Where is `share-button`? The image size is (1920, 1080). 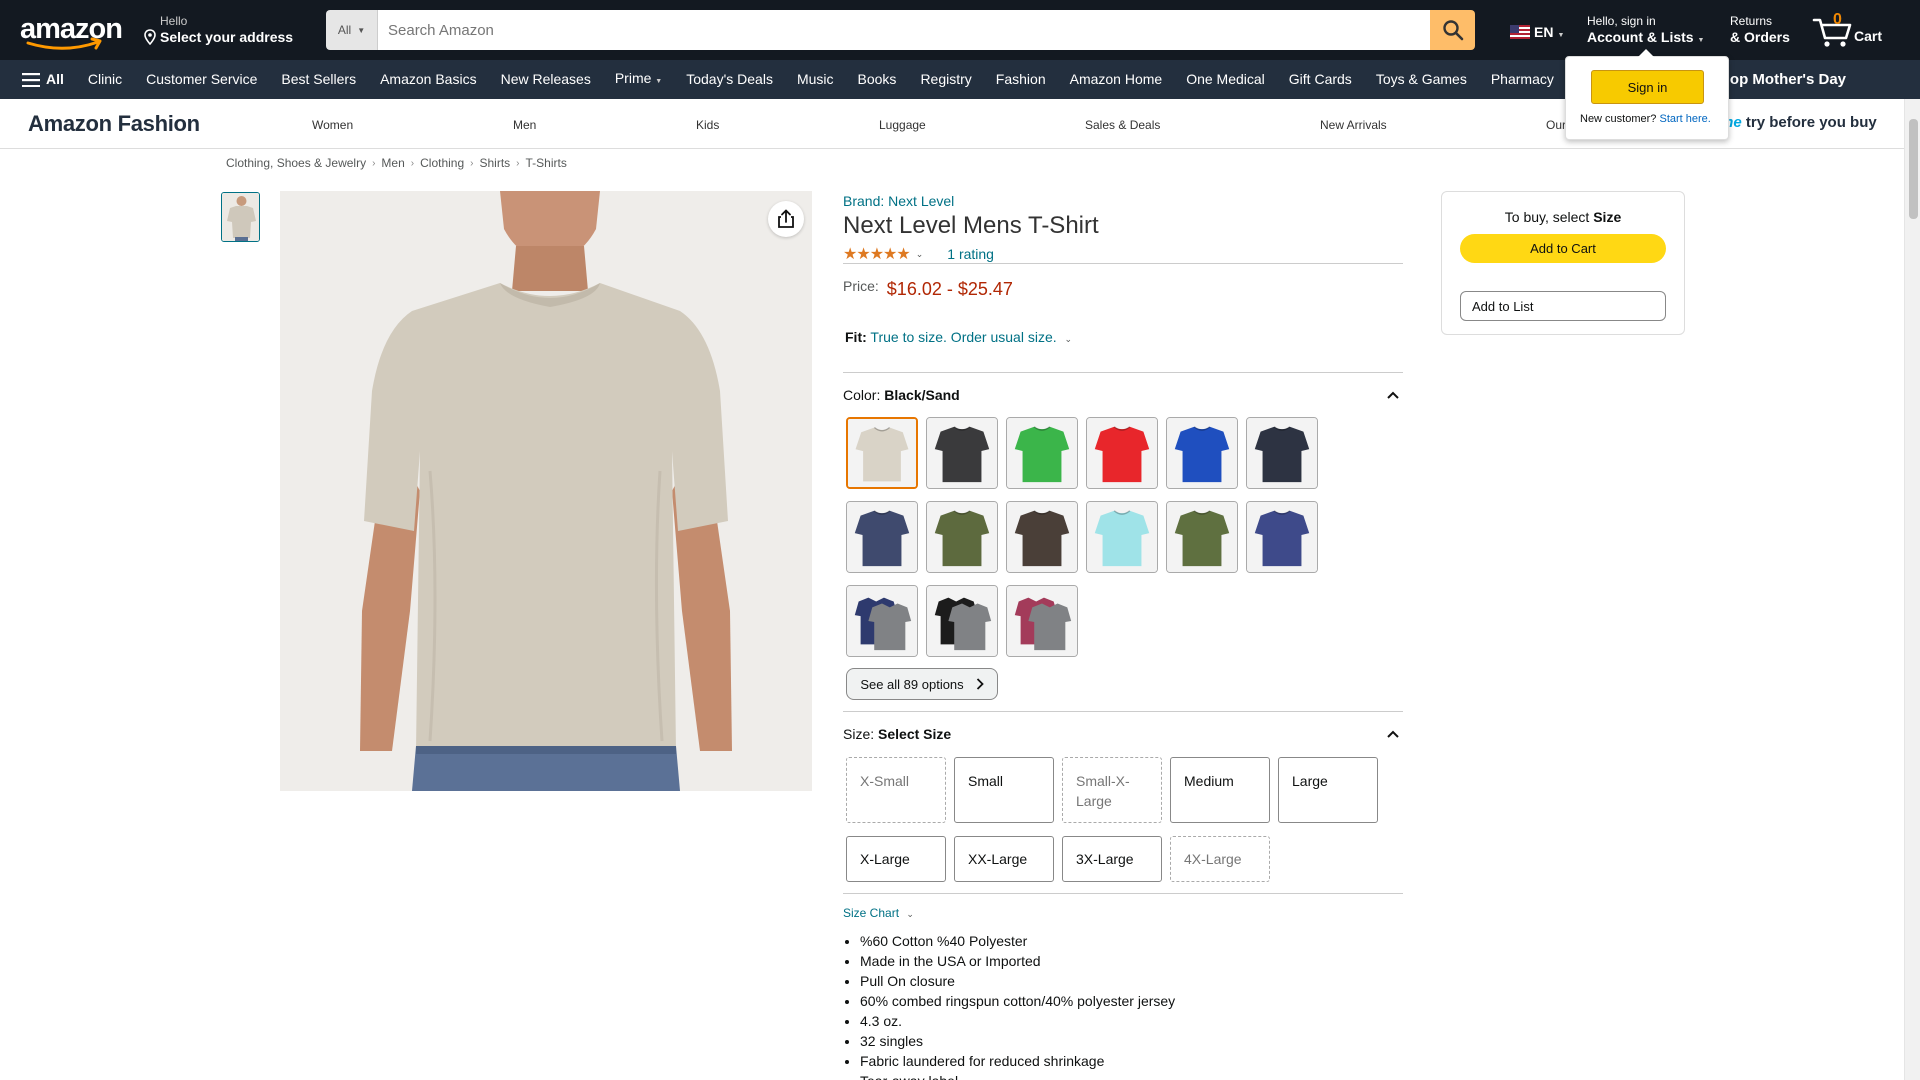
share-button is located at coordinates (786, 219).